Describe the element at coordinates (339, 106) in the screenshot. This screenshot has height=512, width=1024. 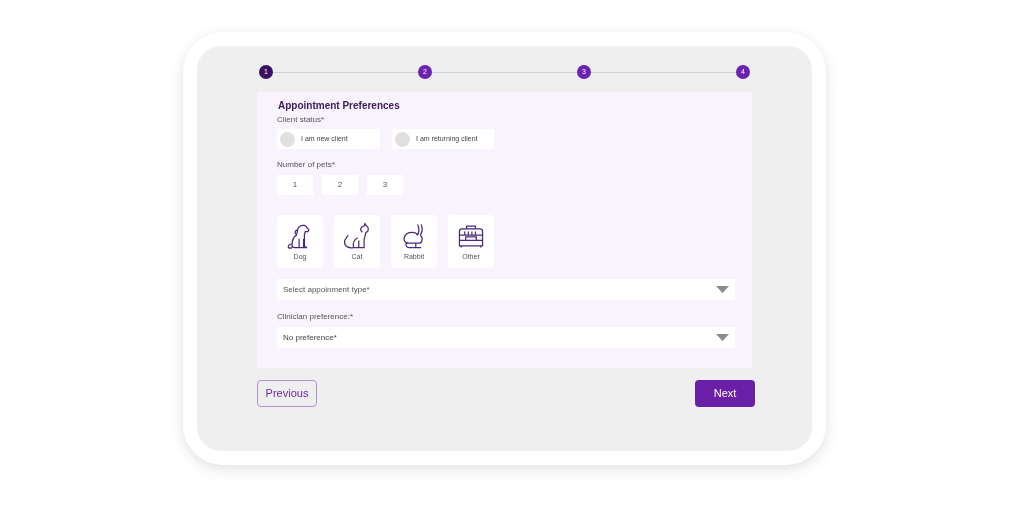
I see `form-title: Appointment Preferences` at that location.